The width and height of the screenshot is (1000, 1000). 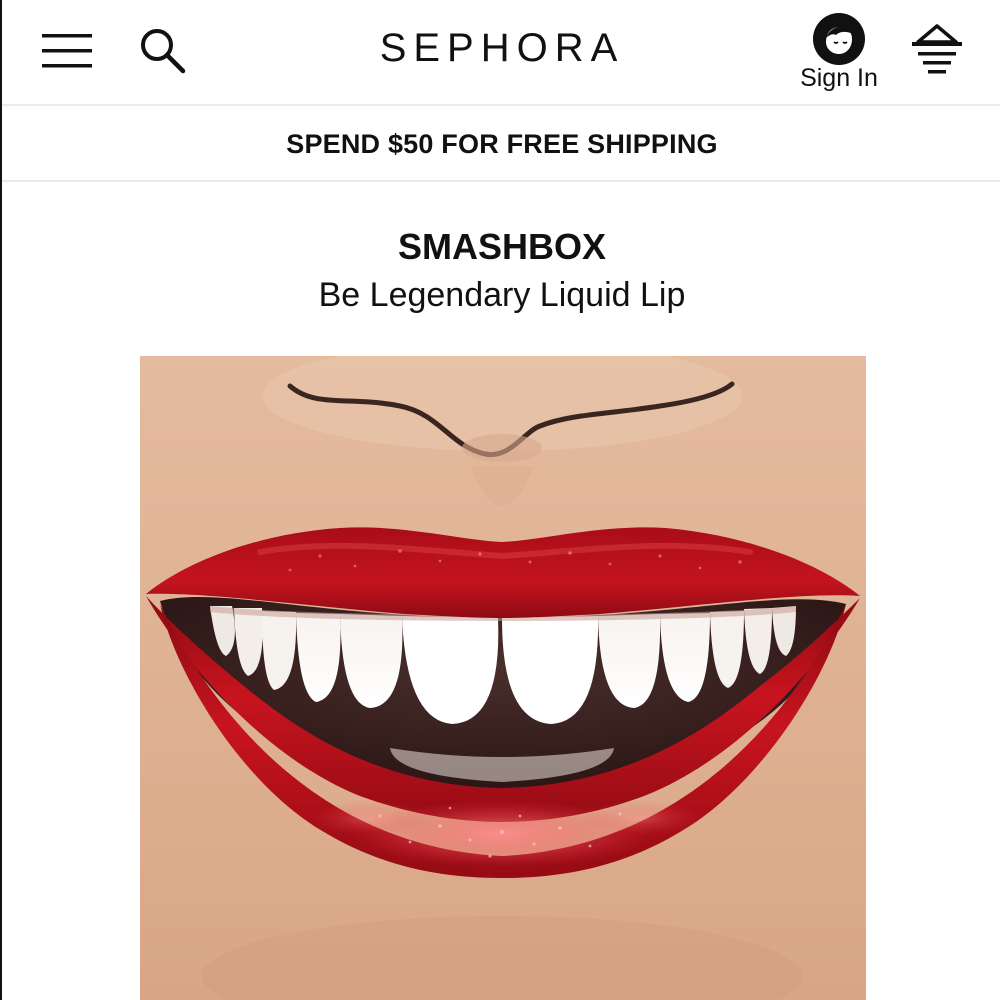 I want to click on sephora-logo: SEPHORA, so click(x=502, y=48).